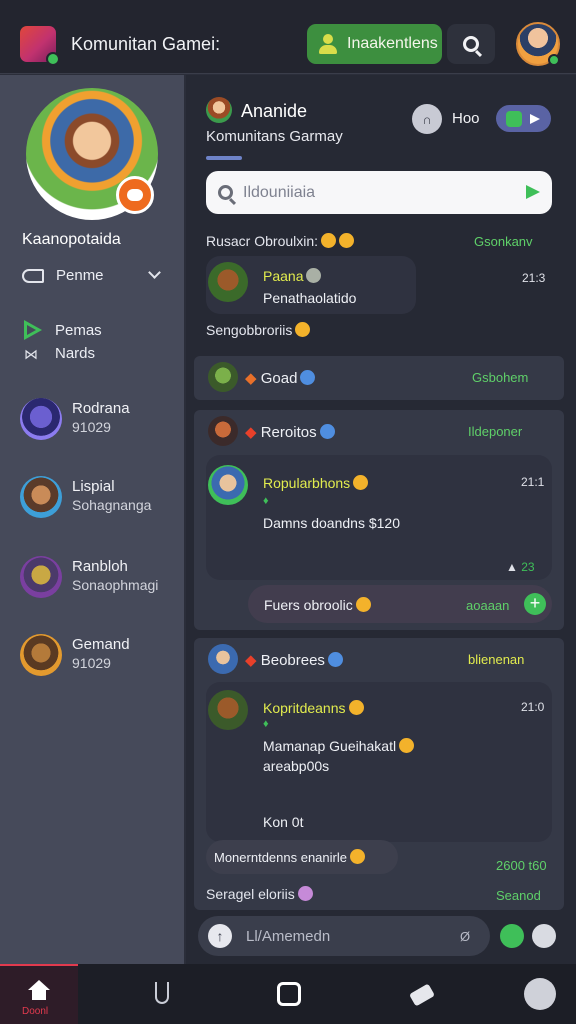 The height and width of the screenshot is (1024, 576). I want to click on search-button, so click(471, 44).